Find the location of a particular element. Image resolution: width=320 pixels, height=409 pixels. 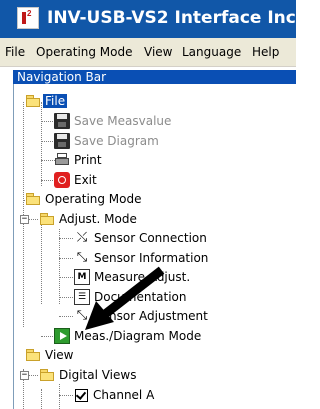

tree-item-view: View is located at coordinates (49, 355).